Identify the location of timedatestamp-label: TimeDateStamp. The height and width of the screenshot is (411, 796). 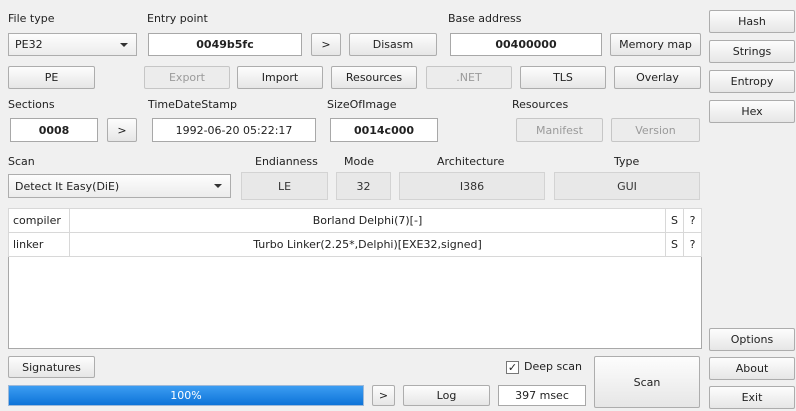
(192, 104).